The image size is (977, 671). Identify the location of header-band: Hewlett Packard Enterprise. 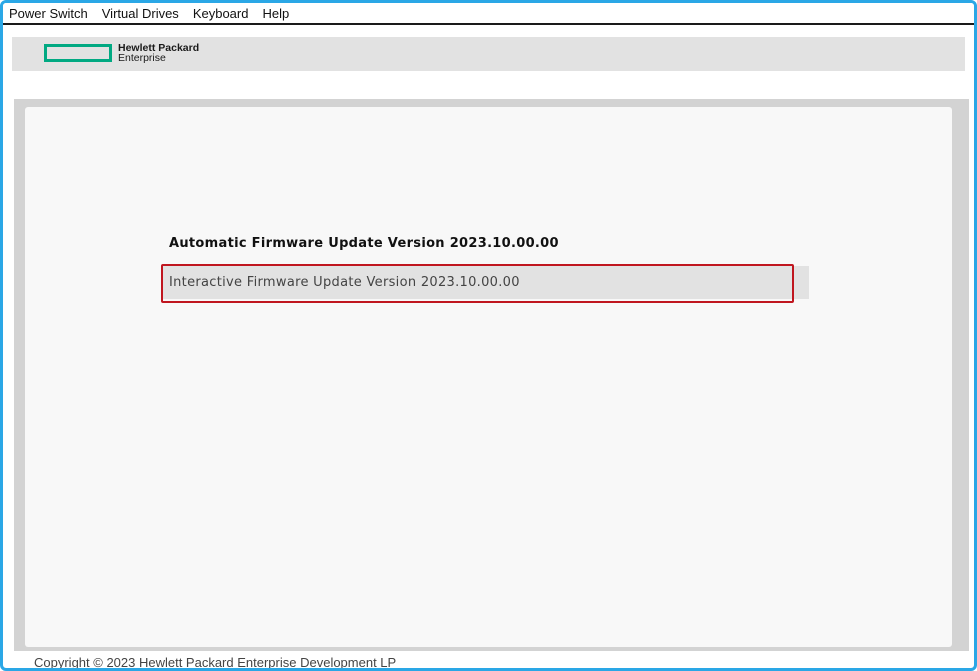
(488, 54).